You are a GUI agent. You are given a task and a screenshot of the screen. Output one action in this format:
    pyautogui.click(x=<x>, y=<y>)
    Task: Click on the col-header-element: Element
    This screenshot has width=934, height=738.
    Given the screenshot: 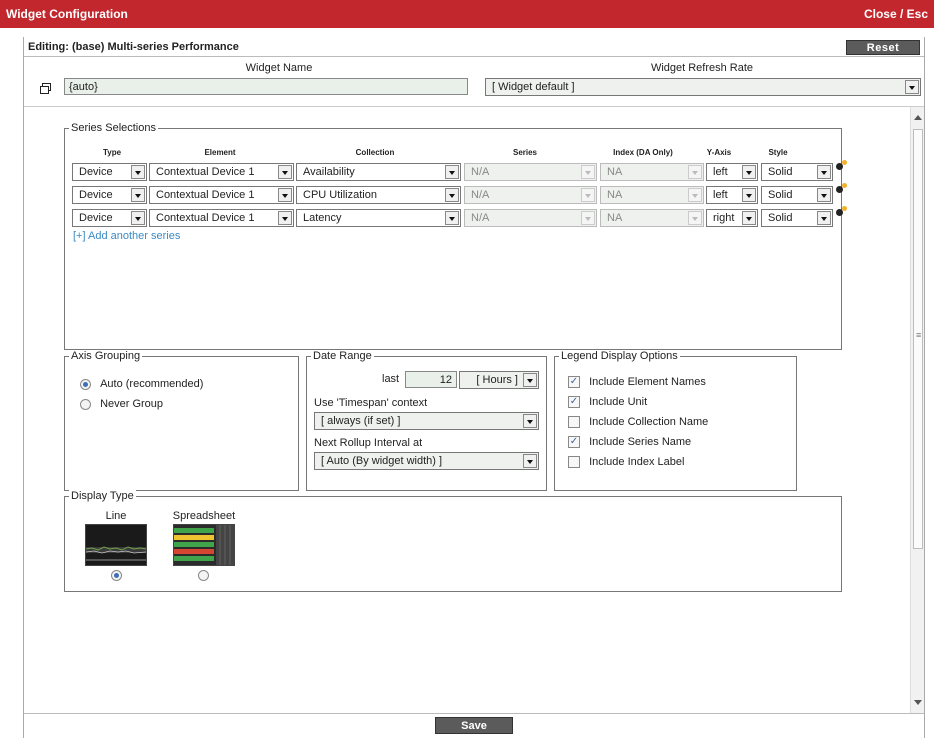 What is the action you would take?
    pyautogui.click(x=220, y=152)
    